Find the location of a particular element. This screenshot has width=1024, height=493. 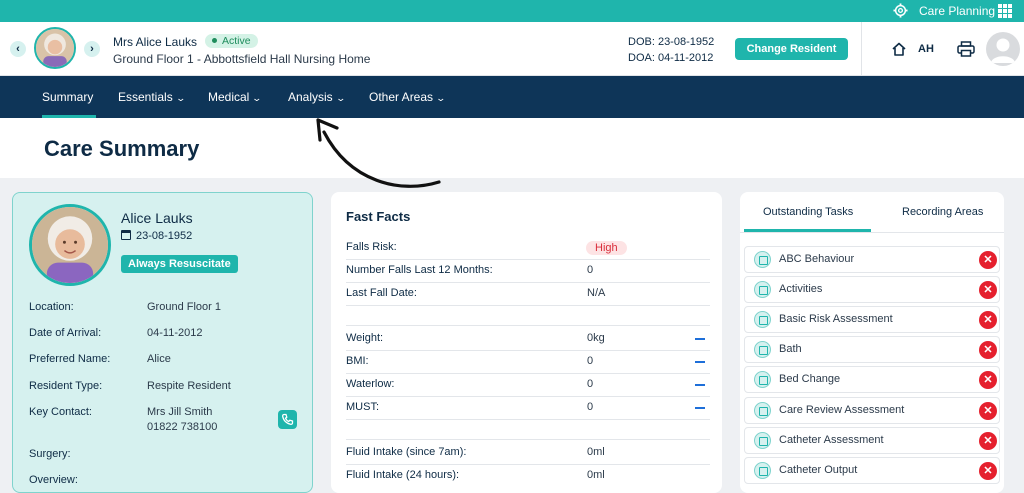

must-value: 0 is located at coordinates (590, 407).